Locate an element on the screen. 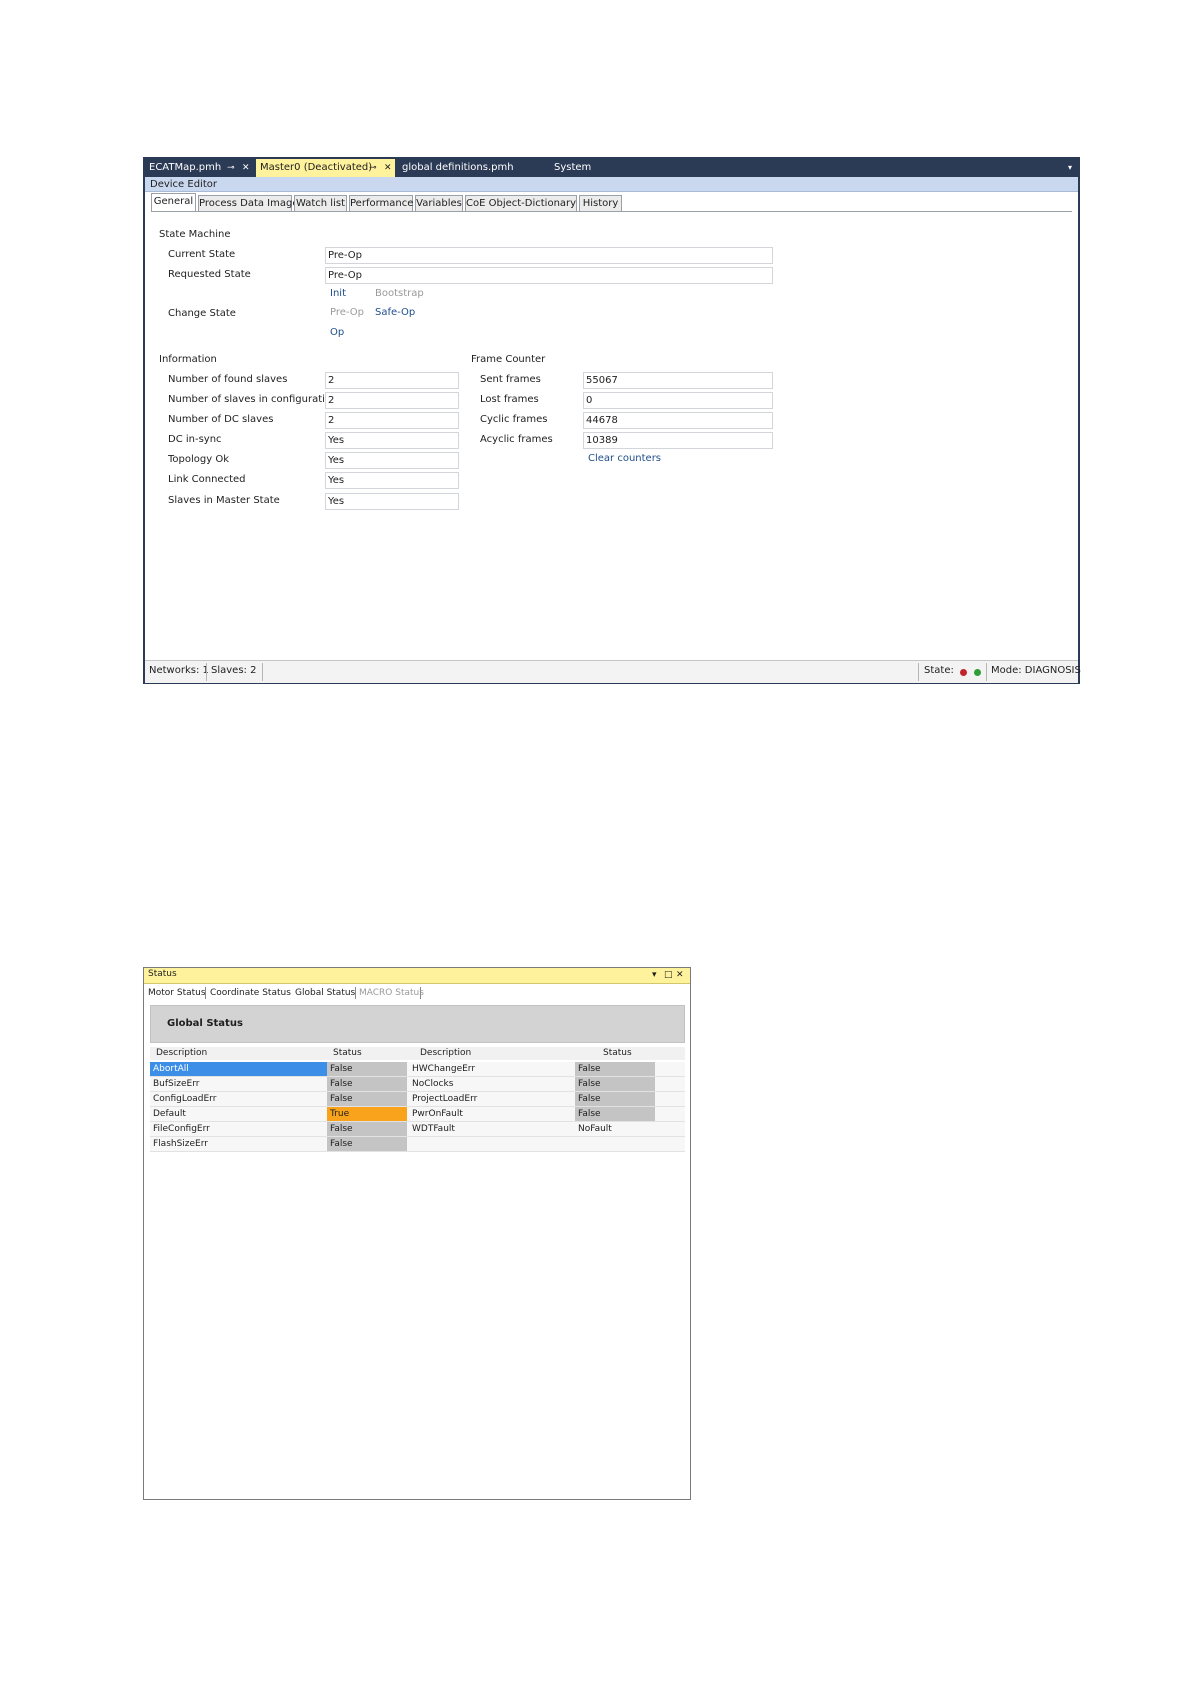 The height and width of the screenshot is (1684, 1191). description-cell: AbortAll is located at coordinates (238, 1069).